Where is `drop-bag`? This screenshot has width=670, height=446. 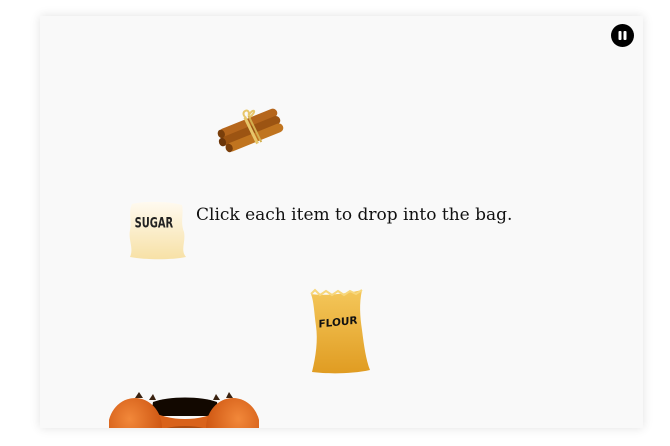
drop-bag is located at coordinates (184, 406).